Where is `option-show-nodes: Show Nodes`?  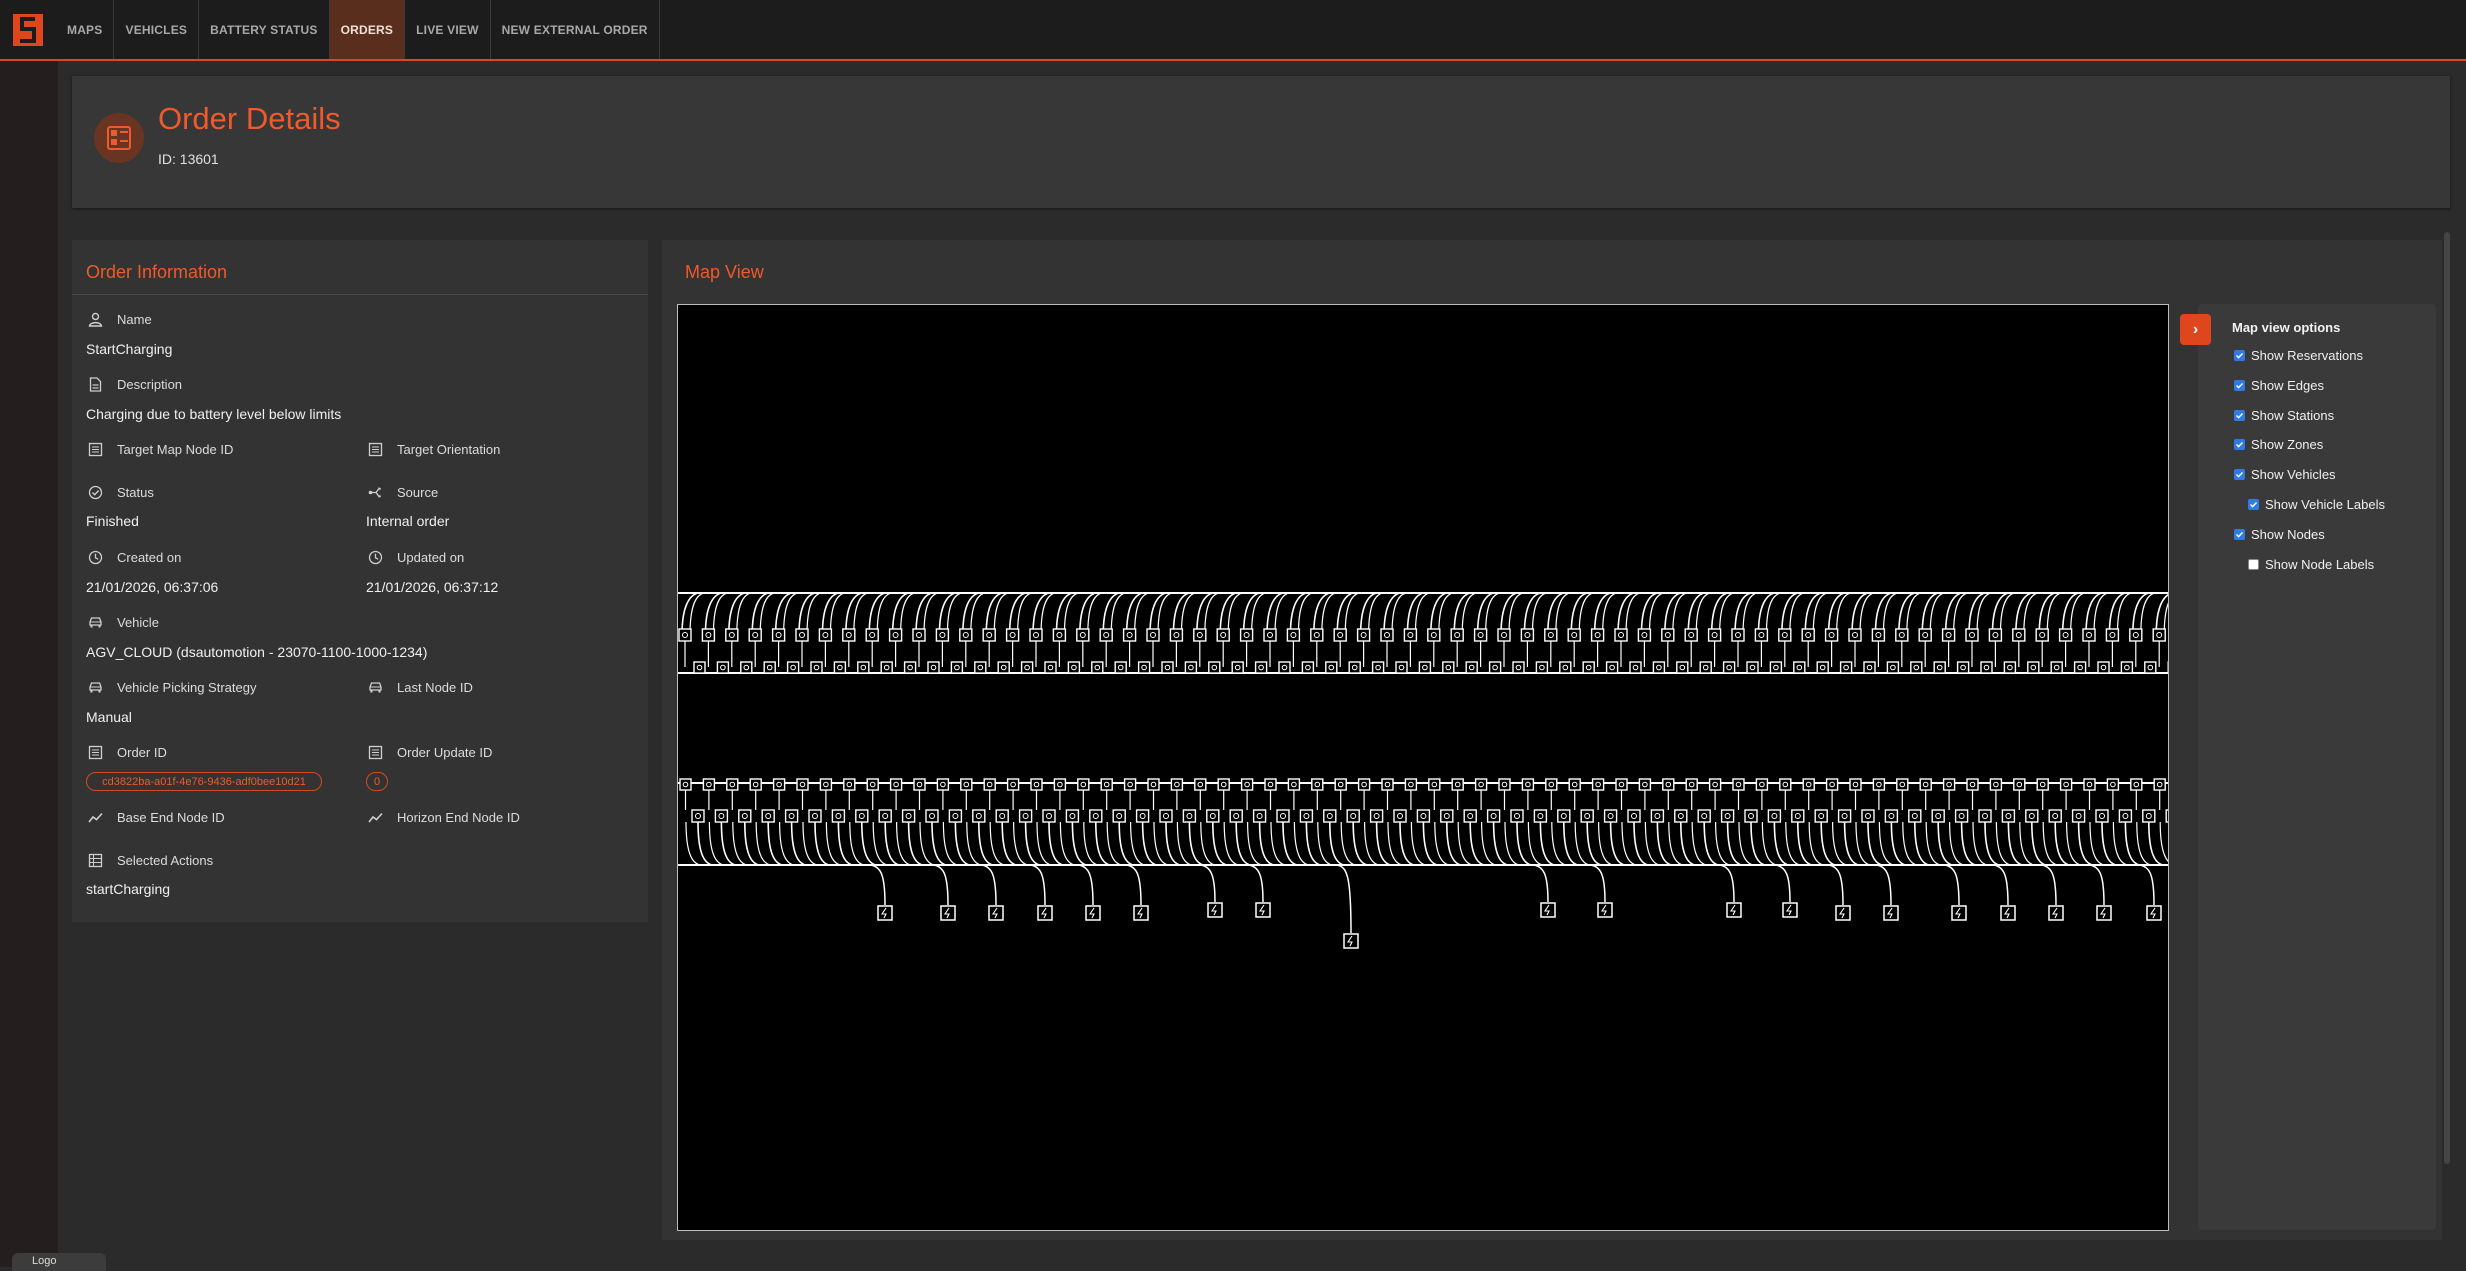
option-show-nodes: Show Nodes is located at coordinates (2279, 534).